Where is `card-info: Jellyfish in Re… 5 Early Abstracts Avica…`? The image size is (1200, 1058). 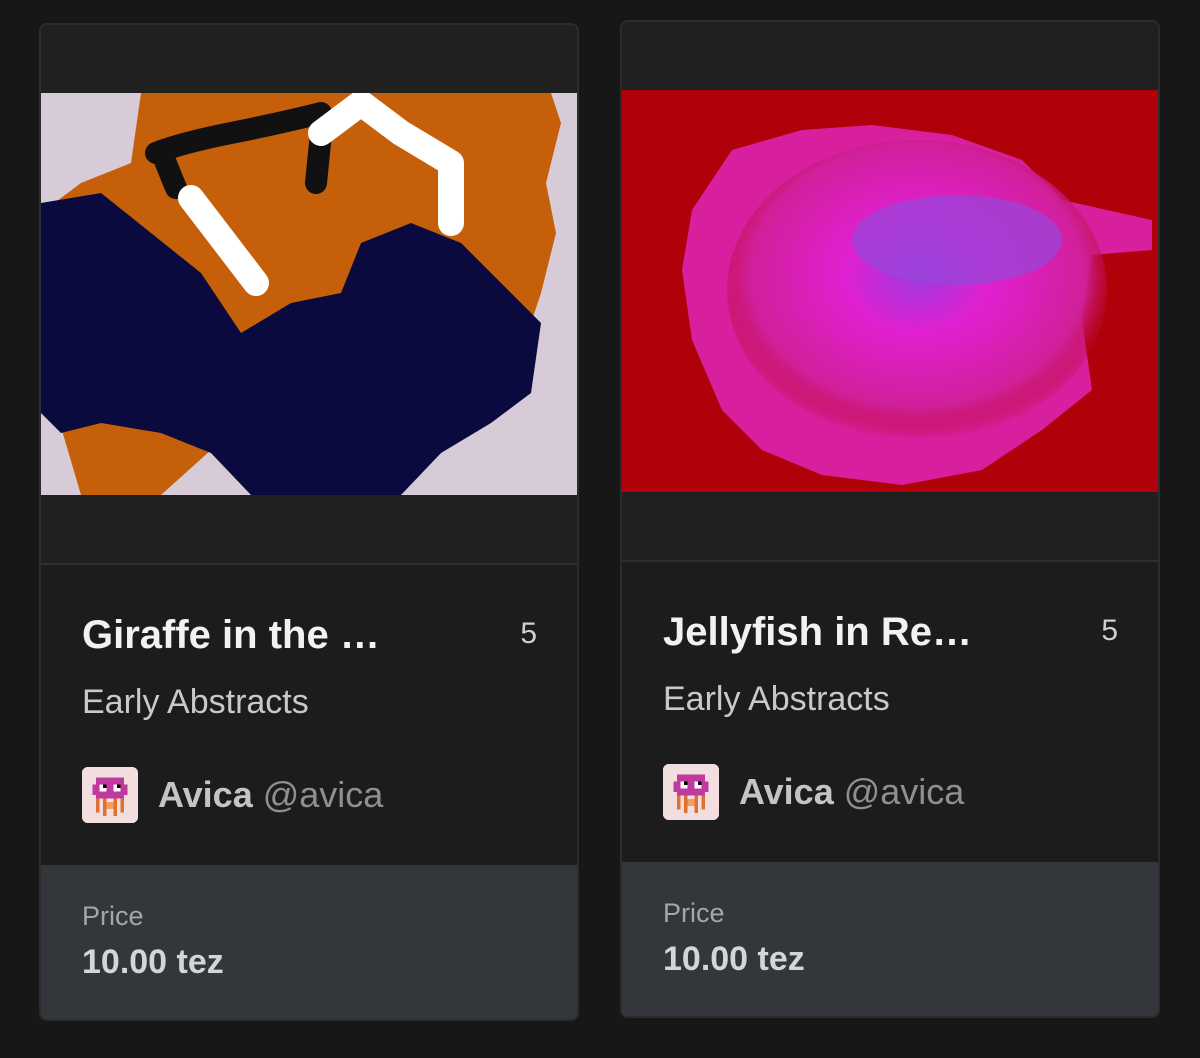
card-info: Jellyfish in Re… 5 Early Abstracts Avica… is located at coordinates (890, 712).